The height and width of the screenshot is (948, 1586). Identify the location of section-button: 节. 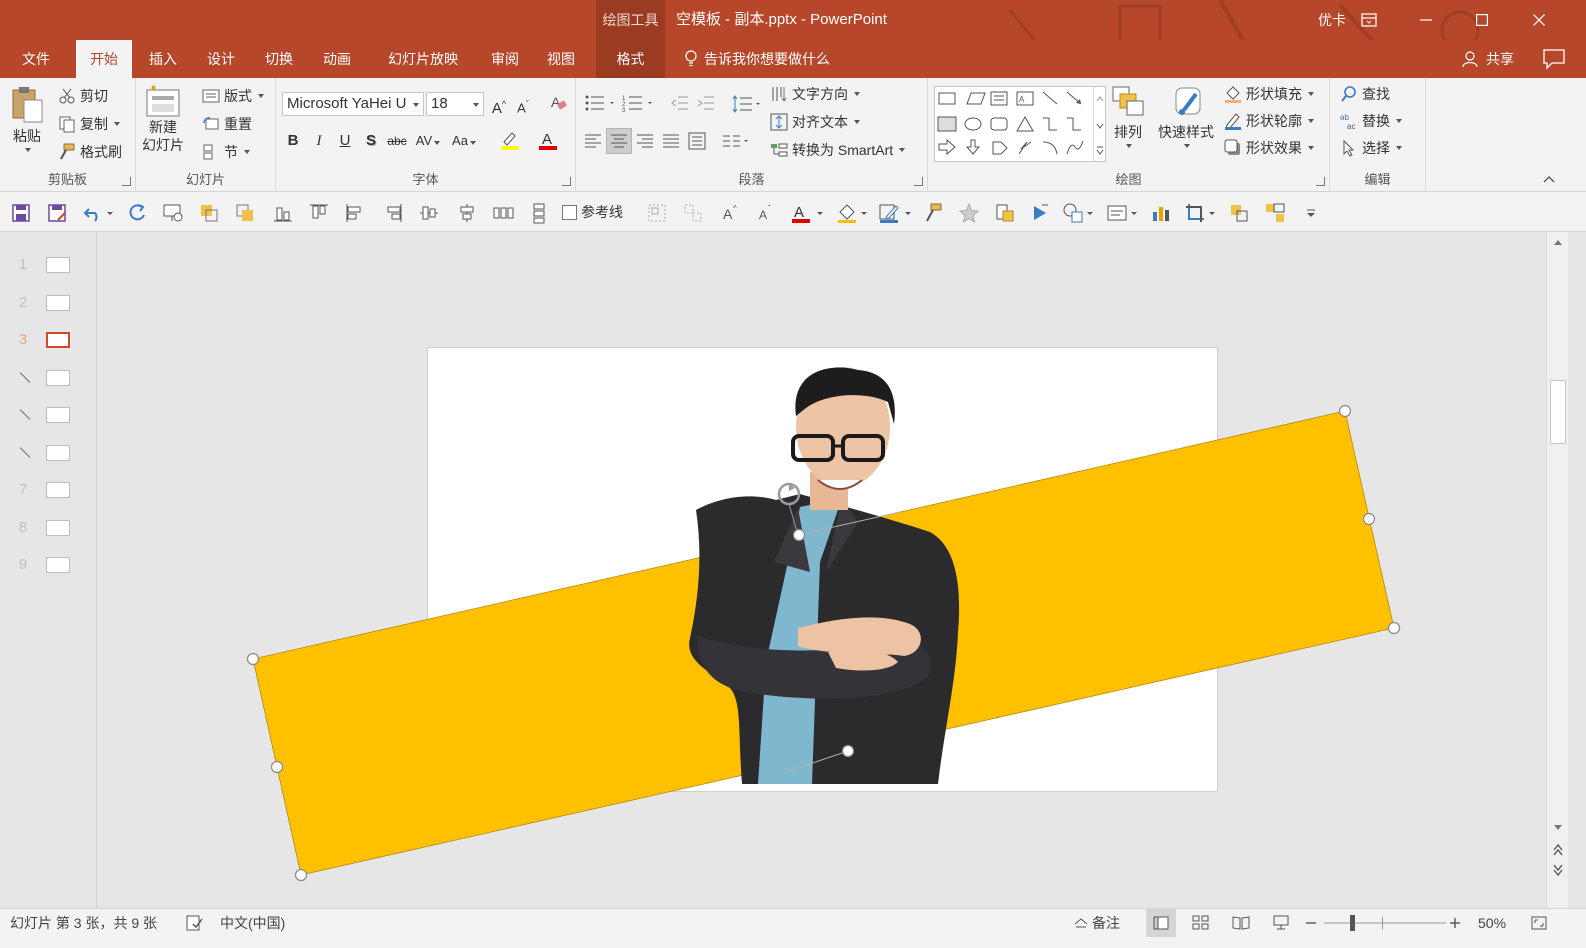
(226, 152).